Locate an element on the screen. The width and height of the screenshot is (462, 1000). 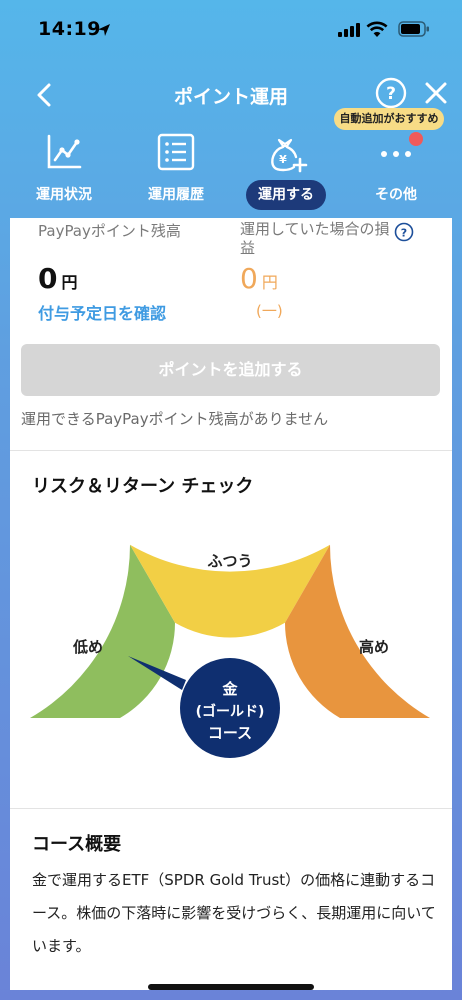
list-icon is located at coordinates (176, 152).